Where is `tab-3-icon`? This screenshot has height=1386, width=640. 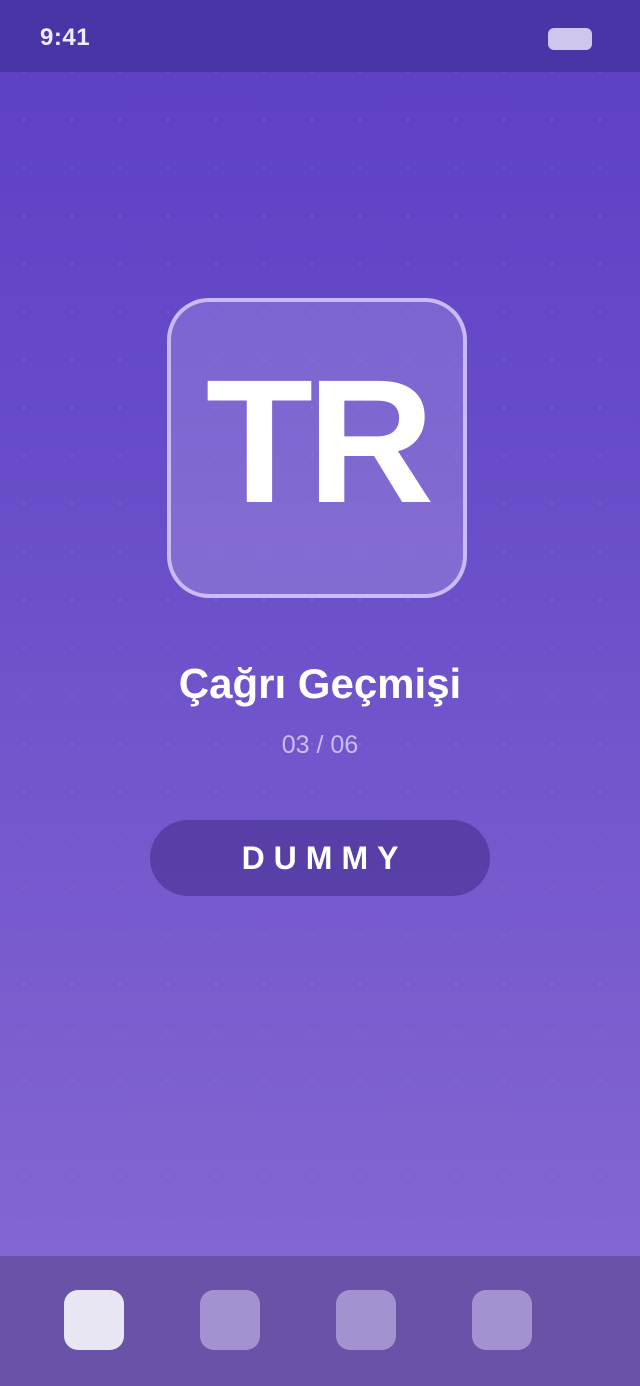 tab-3-icon is located at coordinates (366, 1320).